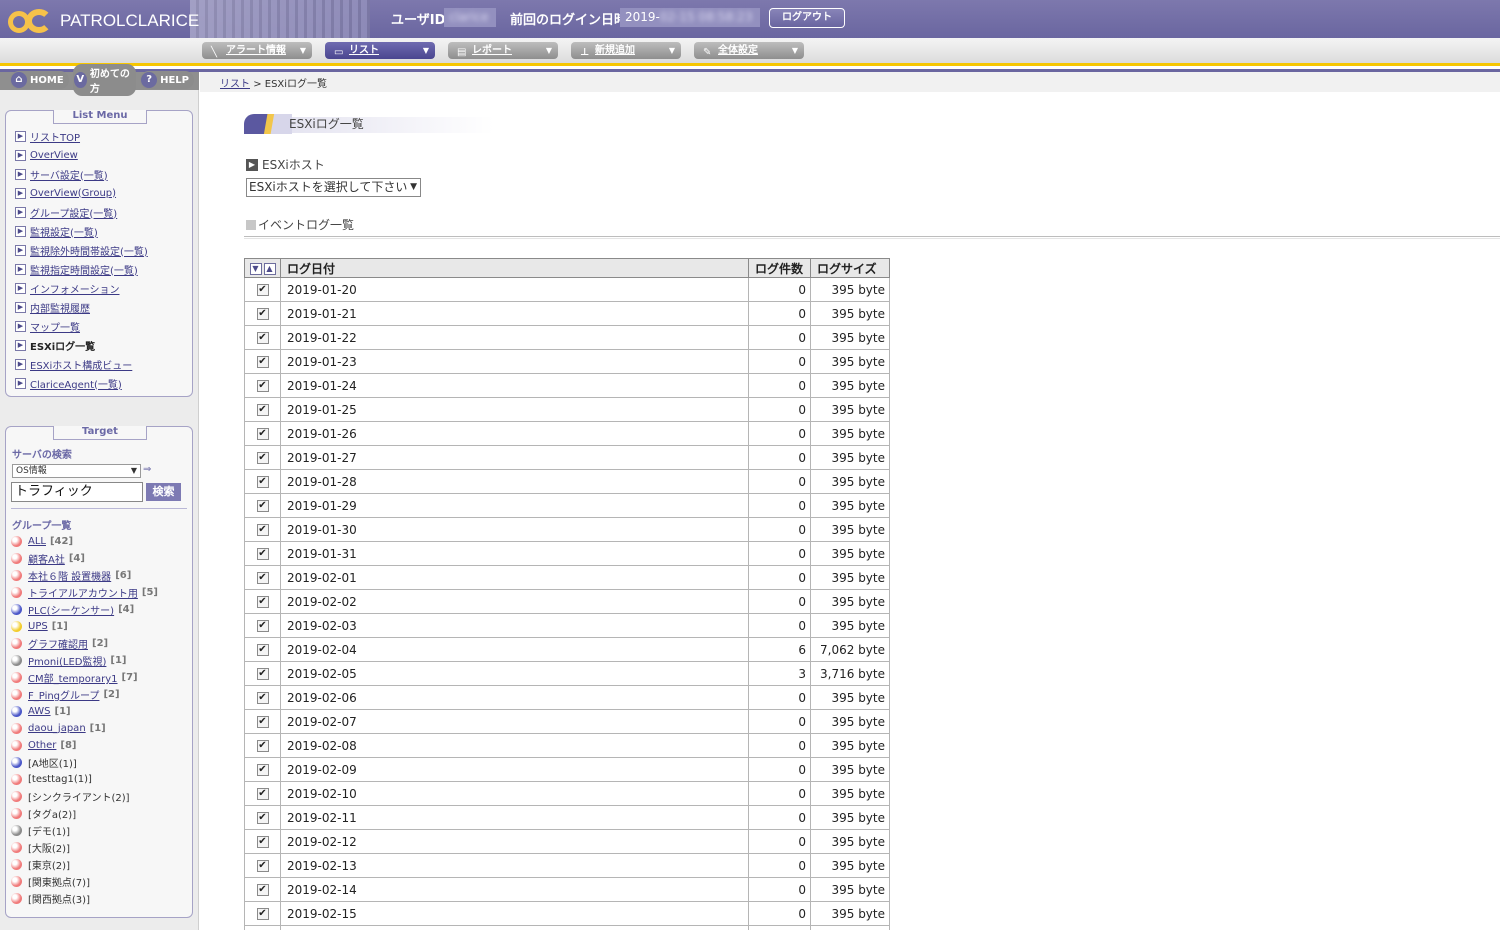 This screenshot has width=1500, height=930. I want to click on search-input: トラフィック, so click(77, 492).